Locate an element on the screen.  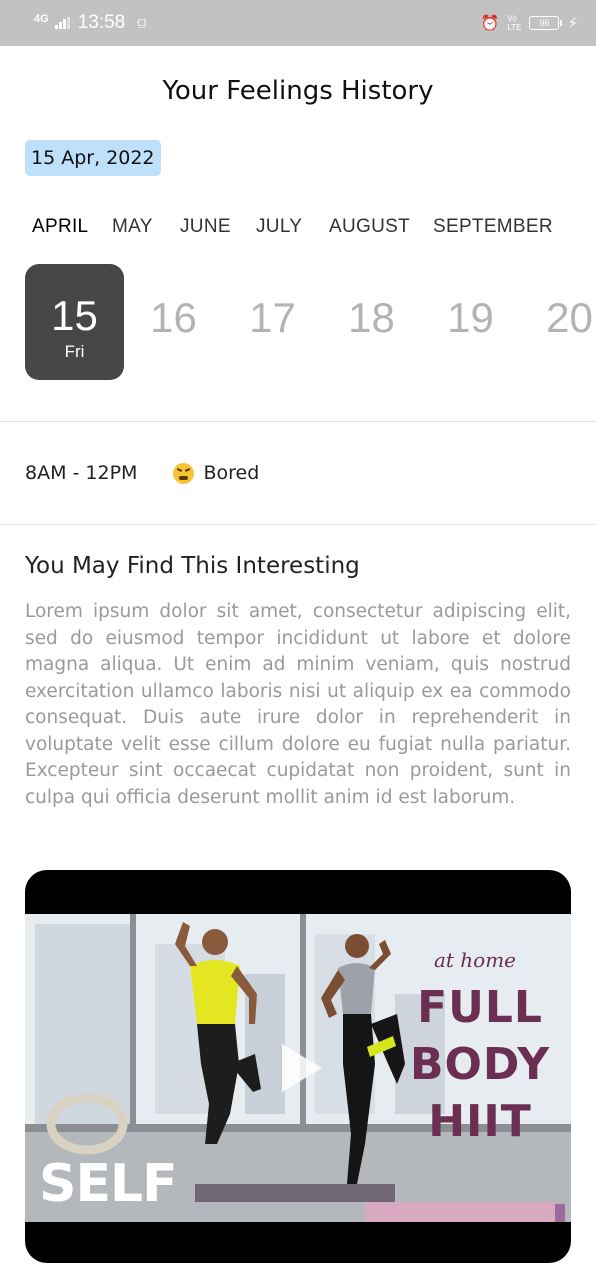
battery-level: 96 is located at coordinates (544, 23).